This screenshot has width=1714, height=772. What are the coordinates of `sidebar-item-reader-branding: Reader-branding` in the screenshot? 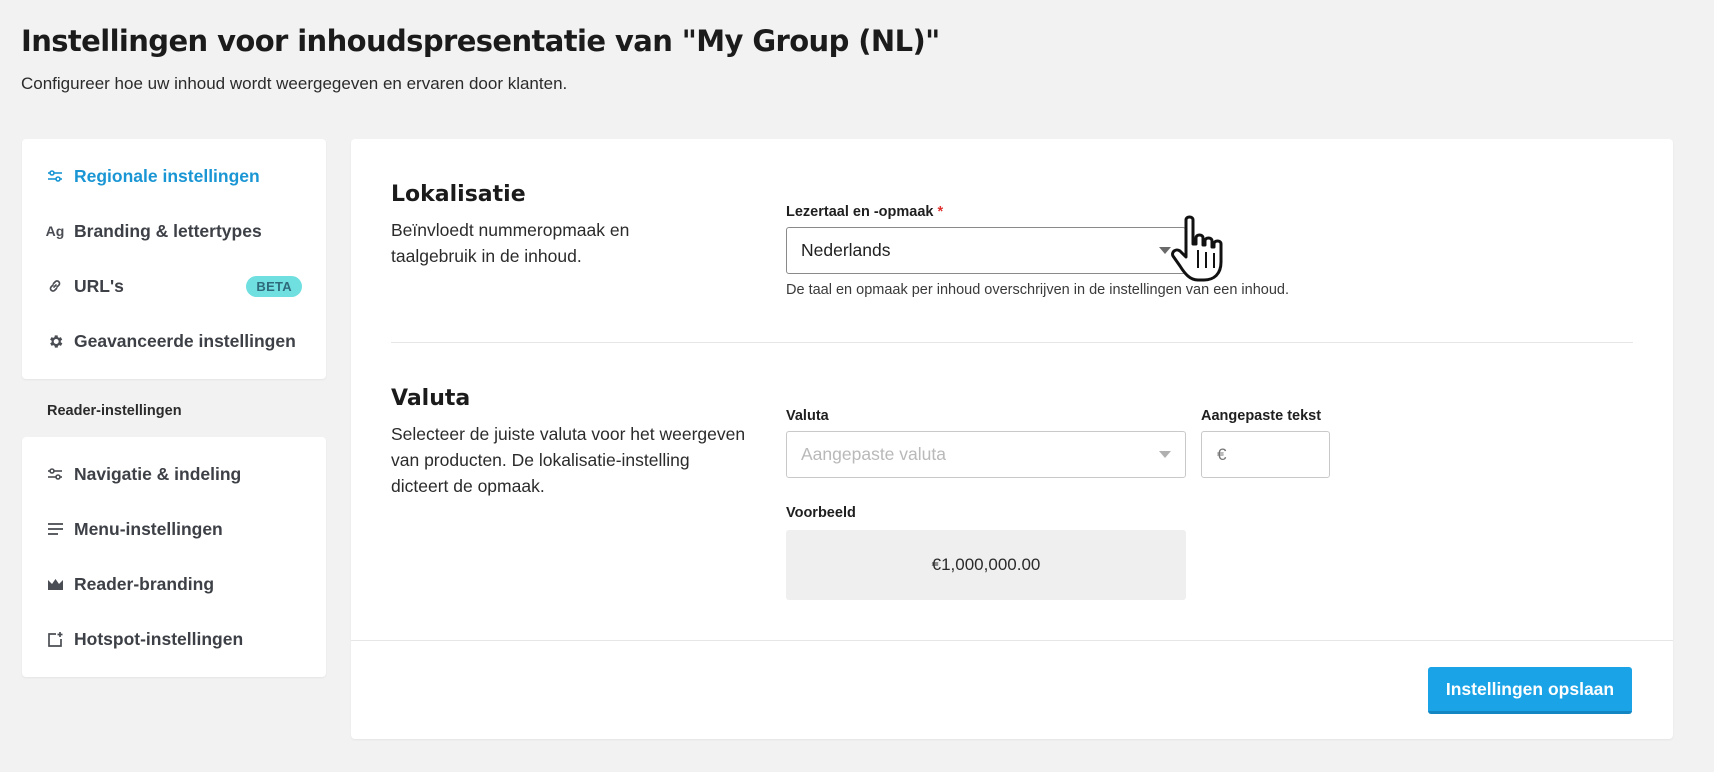 It's located at (174, 584).